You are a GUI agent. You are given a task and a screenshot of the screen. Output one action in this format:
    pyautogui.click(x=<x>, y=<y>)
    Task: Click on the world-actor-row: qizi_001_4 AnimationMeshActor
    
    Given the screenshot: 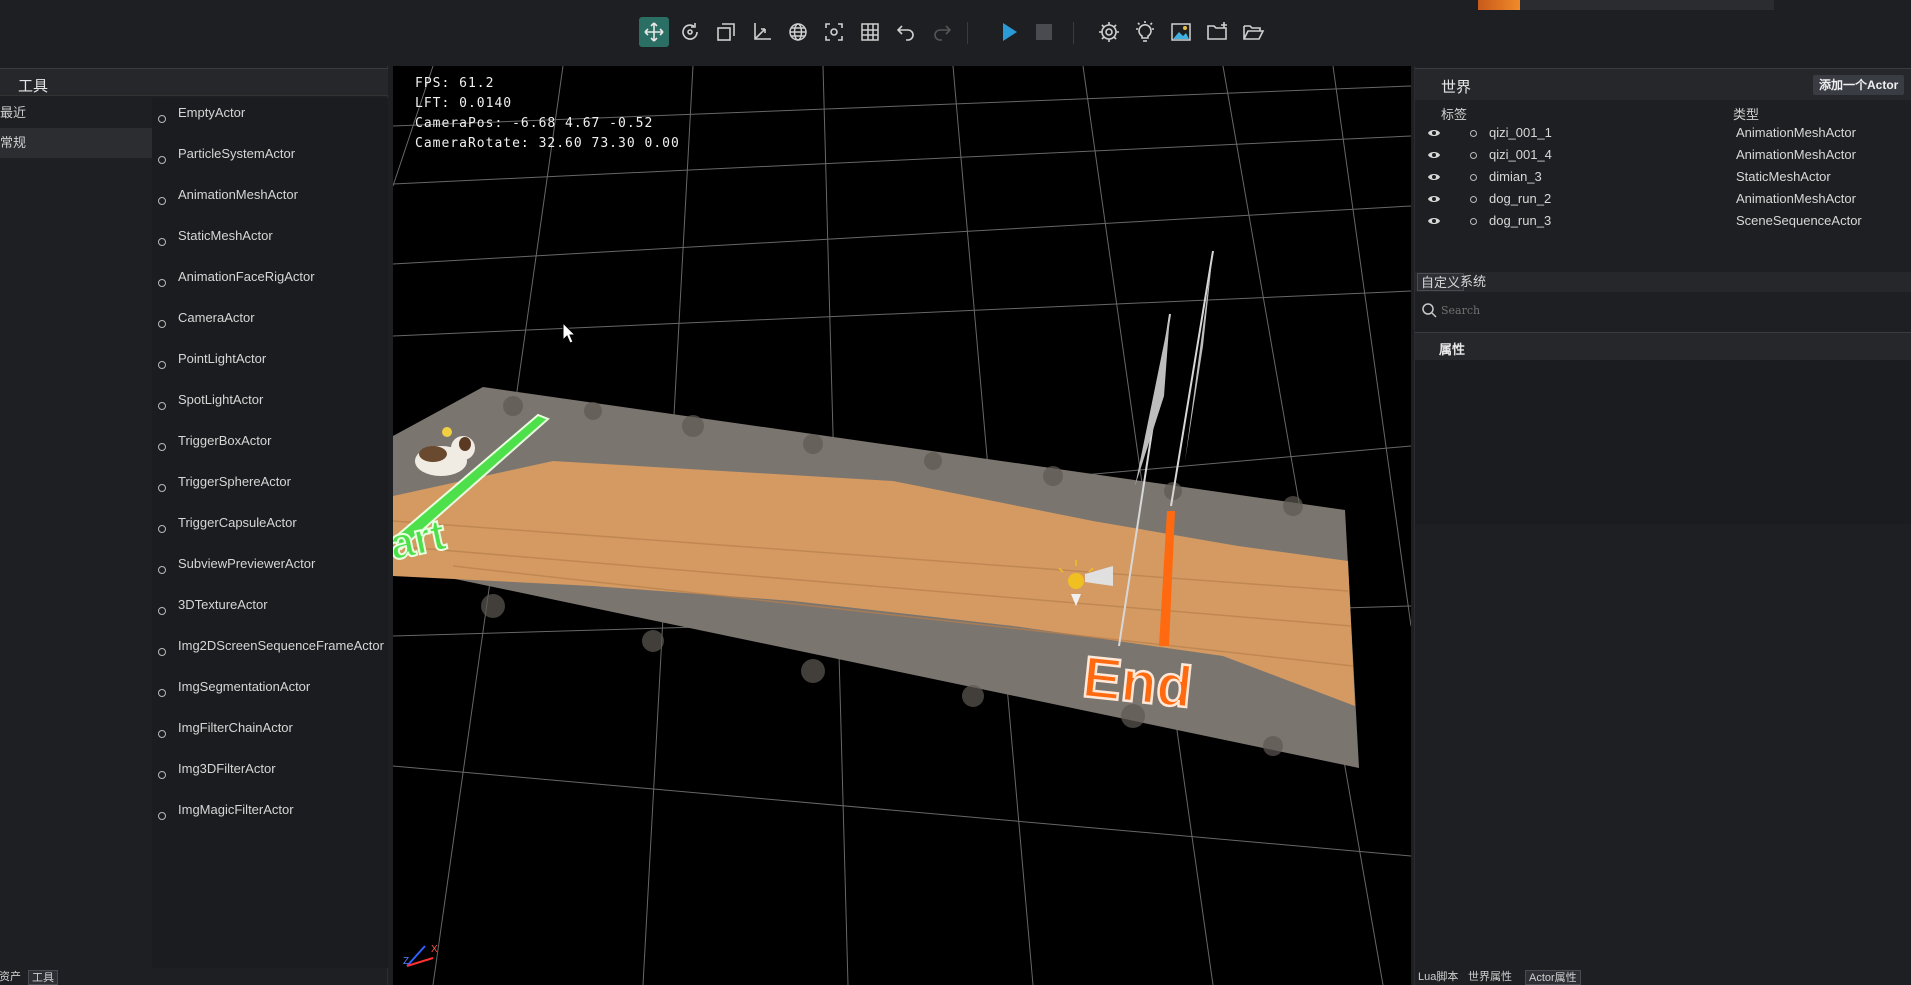 What is the action you would take?
    pyautogui.click(x=1663, y=155)
    